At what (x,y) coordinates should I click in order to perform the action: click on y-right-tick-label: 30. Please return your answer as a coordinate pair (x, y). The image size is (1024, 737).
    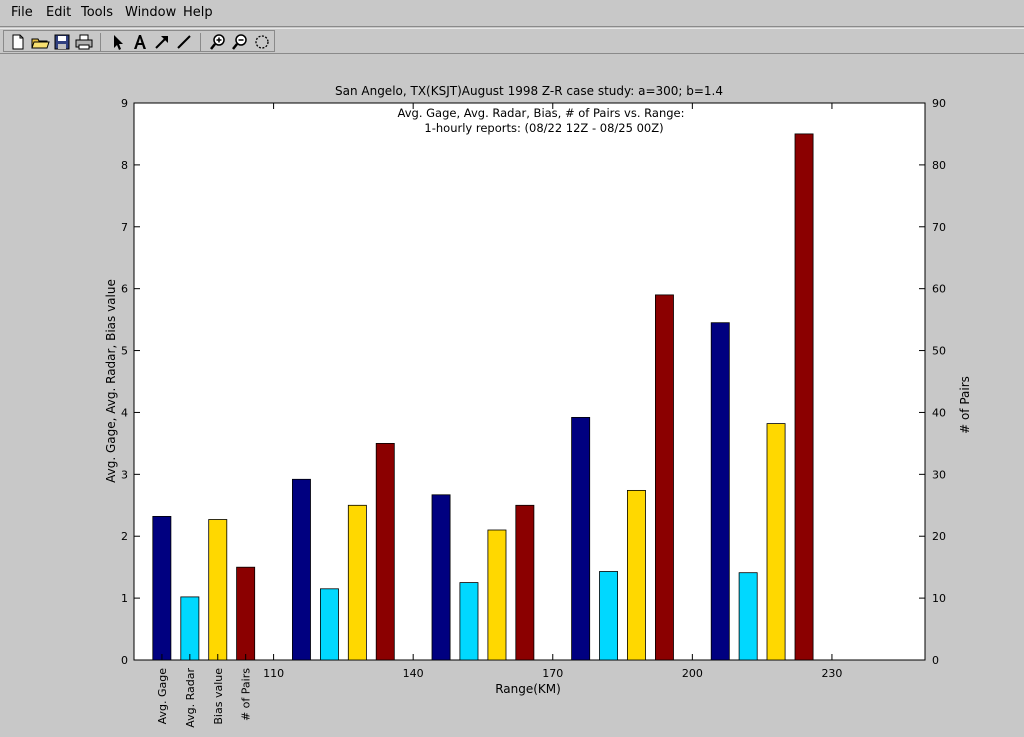
    Looking at the image, I should click on (939, 474).